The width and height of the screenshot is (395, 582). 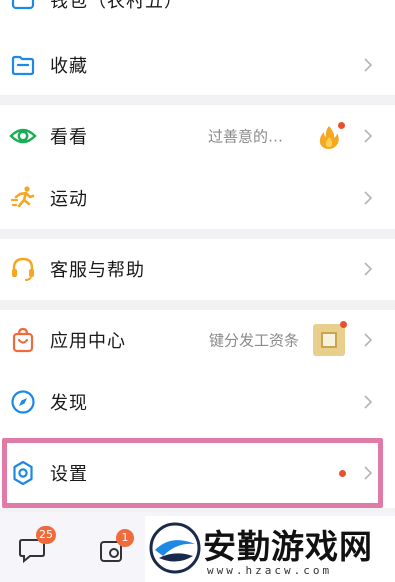 What do you see at coordinates (23, 198) in the screenshot?
I see `running-icon` at bounding box center [23, 198].